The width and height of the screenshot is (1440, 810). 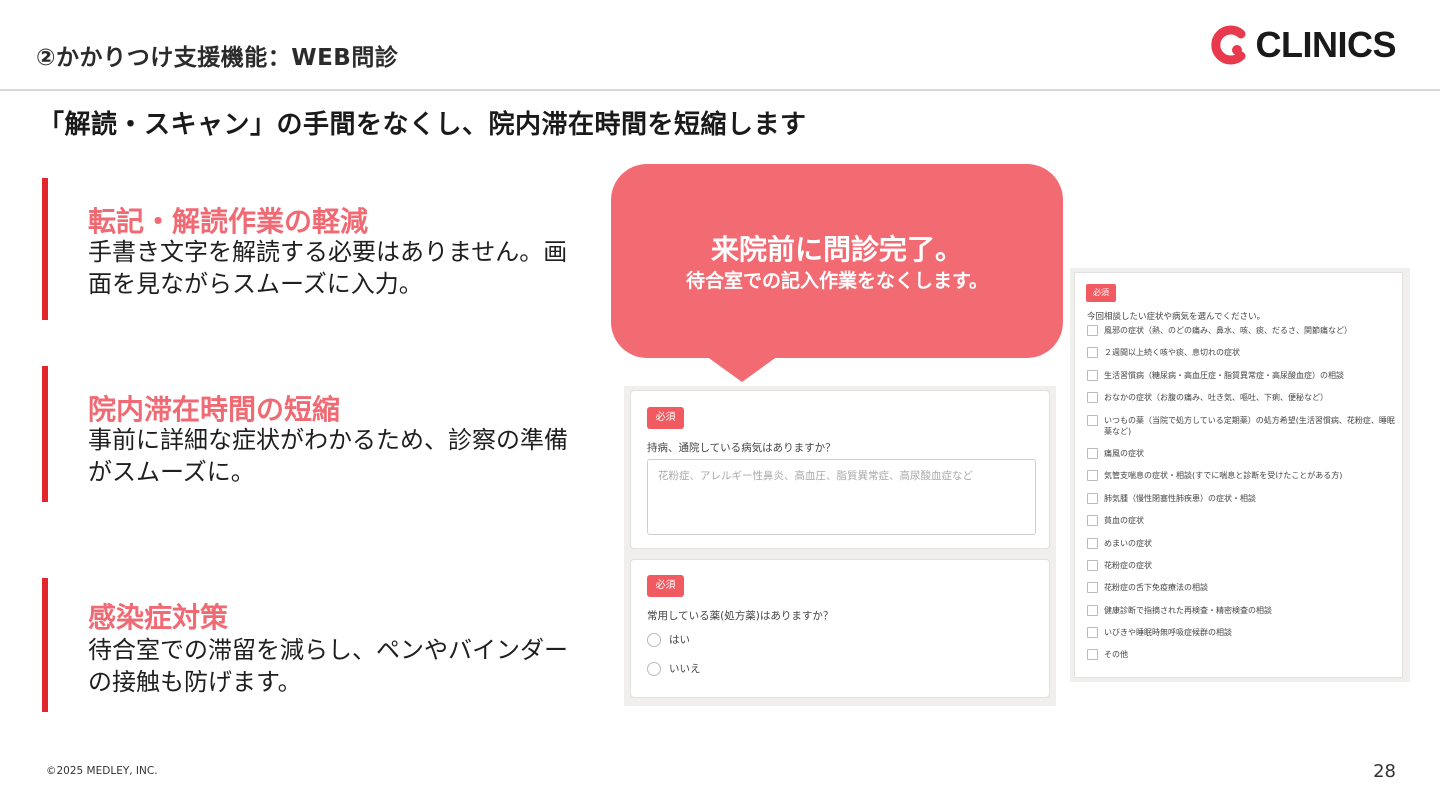 What do you see at coordinates (741, 448) in the screenshot?
I see `question-text: 持病、通院している病気はありますか？` at bounding box center [741, 448].